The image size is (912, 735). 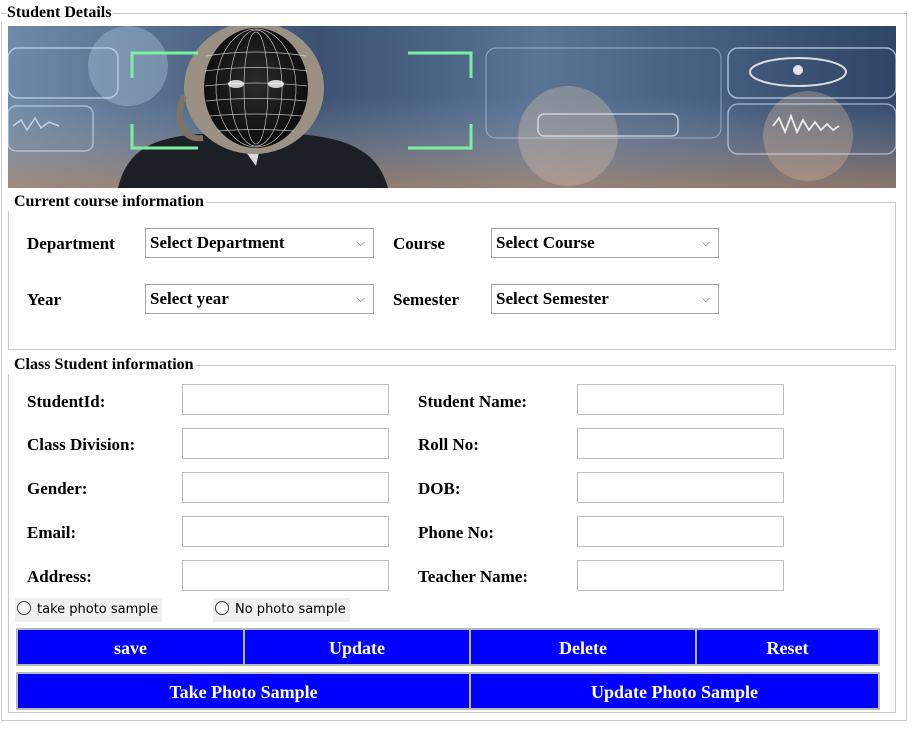 What do you see at coordinates (57, 13) in the screenshot?
I see `student-details-title: Student Details` at bounding box center [57, 13].